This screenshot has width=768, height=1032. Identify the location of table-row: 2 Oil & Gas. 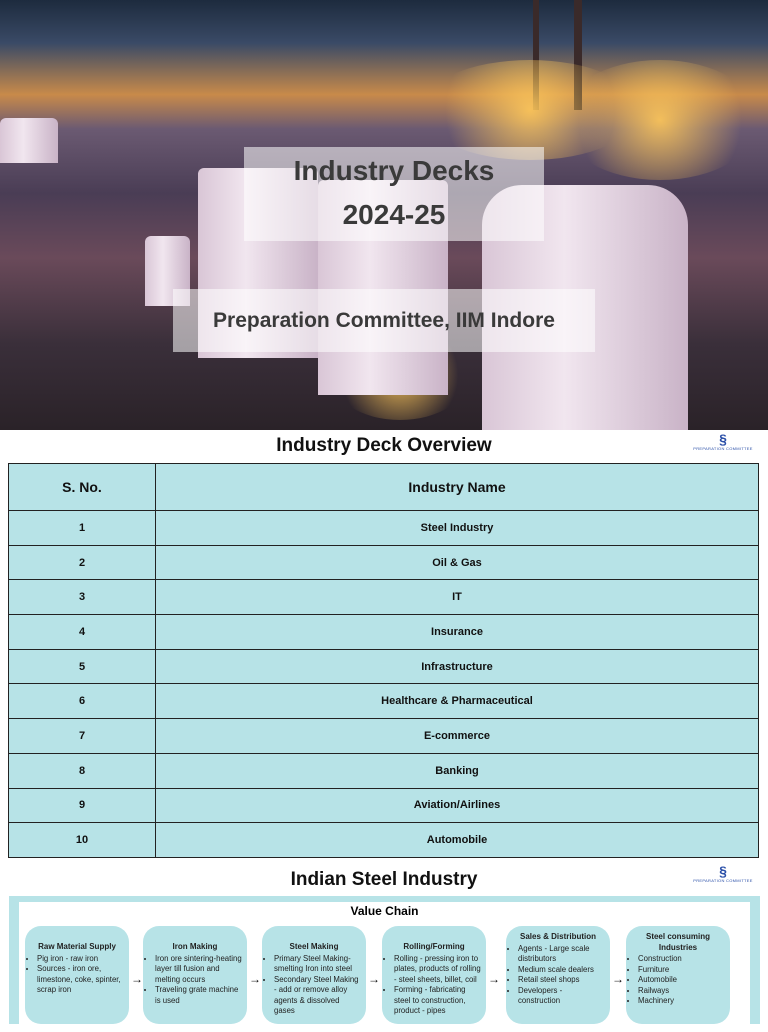
(383, 562).